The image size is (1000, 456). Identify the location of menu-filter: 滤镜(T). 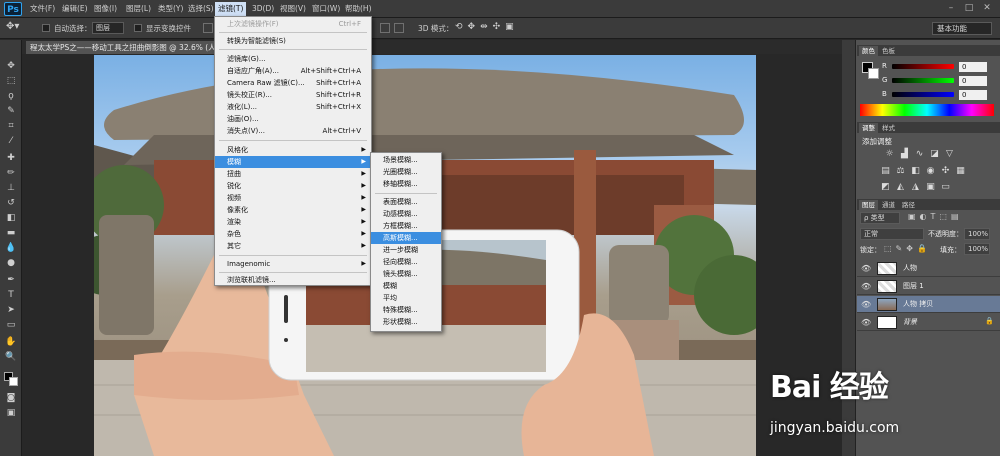
(231, 9).